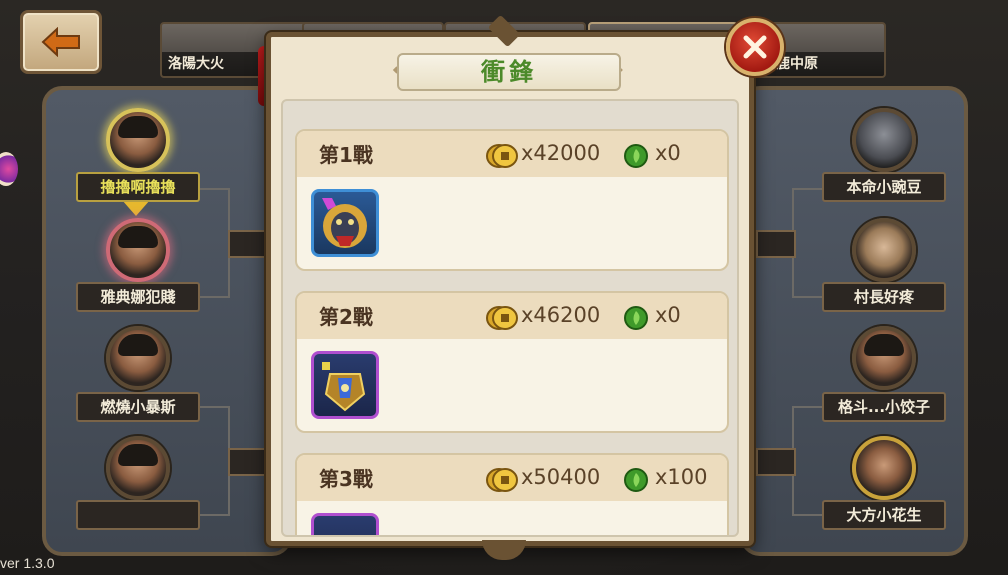 This screenshot has width=1008, height=575. What do you see at coordinates (884, 407) in the screenshot?
I see `player-name-plate: 格斗...小饺子` at bounding box center [884, 407].